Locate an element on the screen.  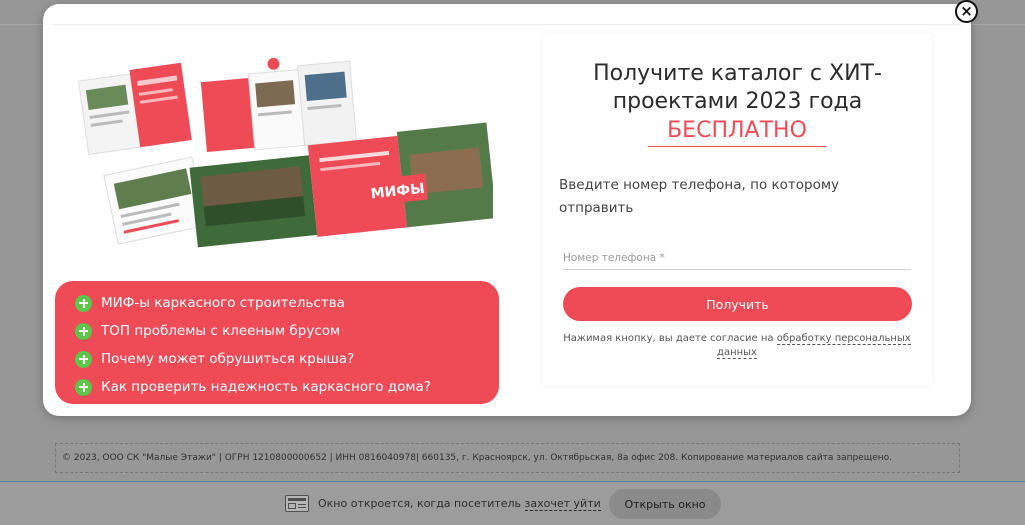
popup-window-icon is located at coordinates (297, 503).